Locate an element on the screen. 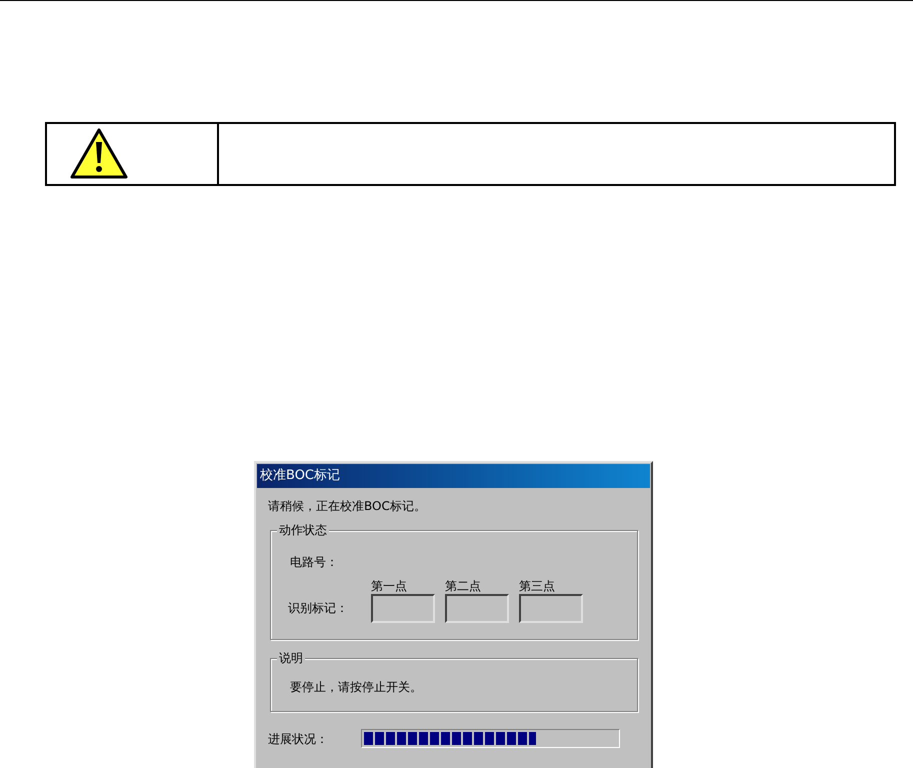  group-title: 动作状态 is located at coordinates (303, 530).